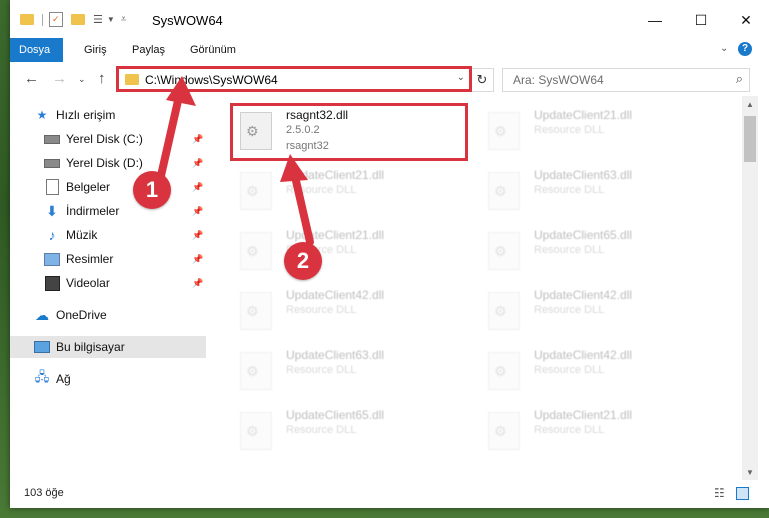 The height and width of the screenshot is (518, 769). What do you see at coordinates (42, 376) in the screenshot?
I see `network-icon: 🖧` at bounding box center [42, 376].